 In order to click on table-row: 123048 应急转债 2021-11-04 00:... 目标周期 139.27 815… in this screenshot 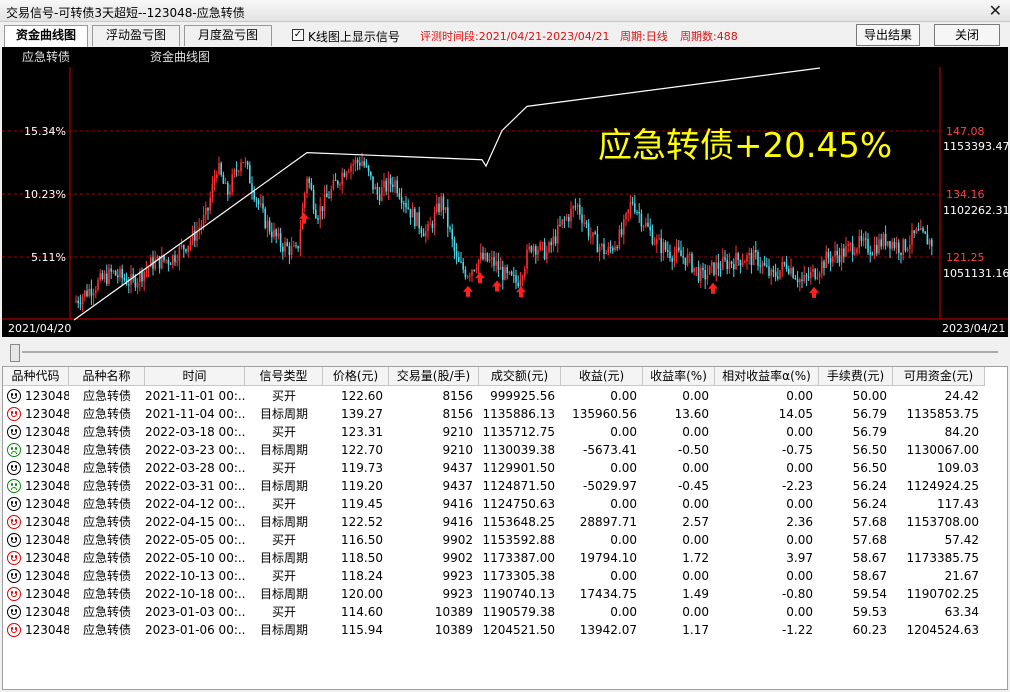, I will do `click(505, 414)`.